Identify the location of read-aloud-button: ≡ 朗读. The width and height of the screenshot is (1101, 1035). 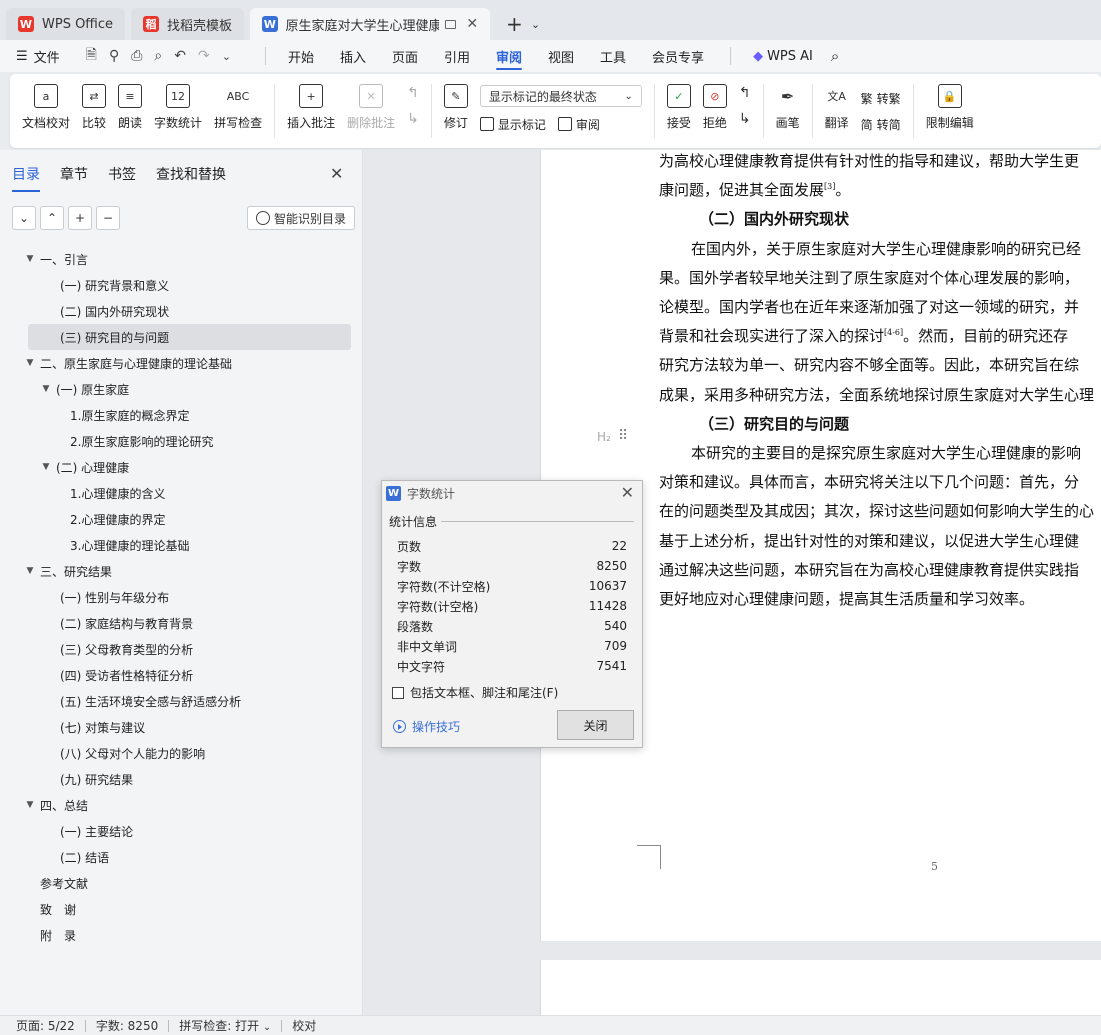
(130, 111).